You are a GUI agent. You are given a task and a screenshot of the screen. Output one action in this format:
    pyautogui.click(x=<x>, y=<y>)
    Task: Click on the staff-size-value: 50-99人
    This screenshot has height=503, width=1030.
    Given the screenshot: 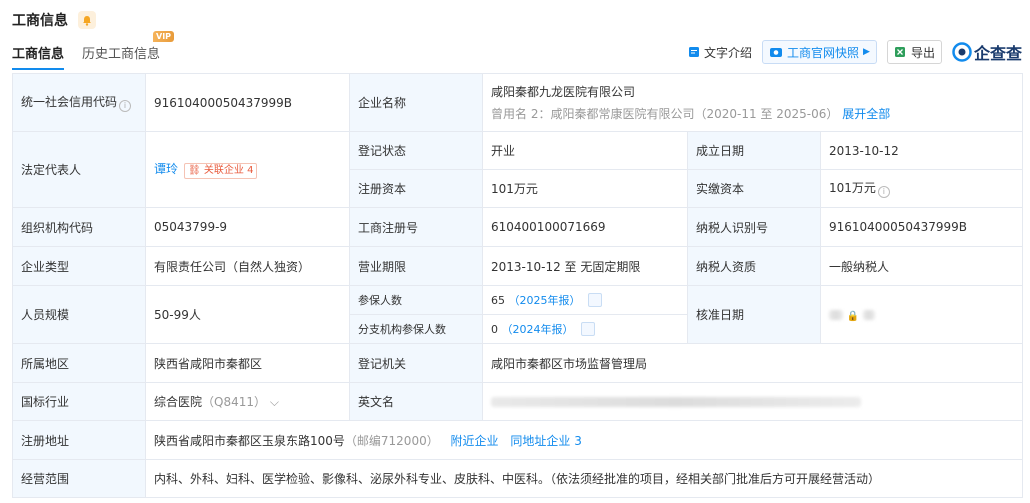 What is the action you would take?
    pyautogui.click(x=247, y=314)
    